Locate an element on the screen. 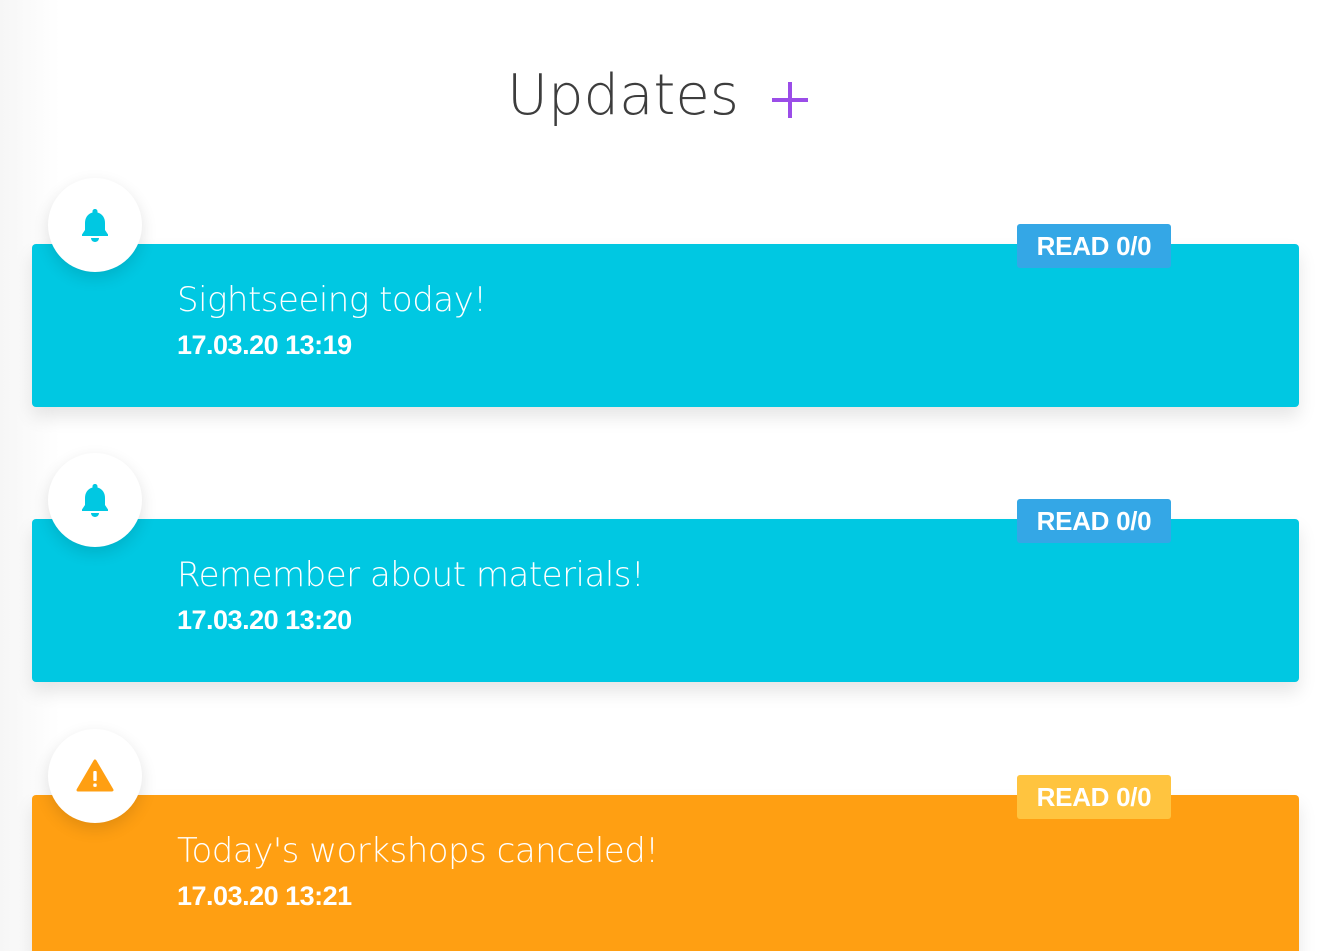 Image resolution: width=1318 pixels, height=951 pixels. add-update-button is located at coordinates (790, 100).